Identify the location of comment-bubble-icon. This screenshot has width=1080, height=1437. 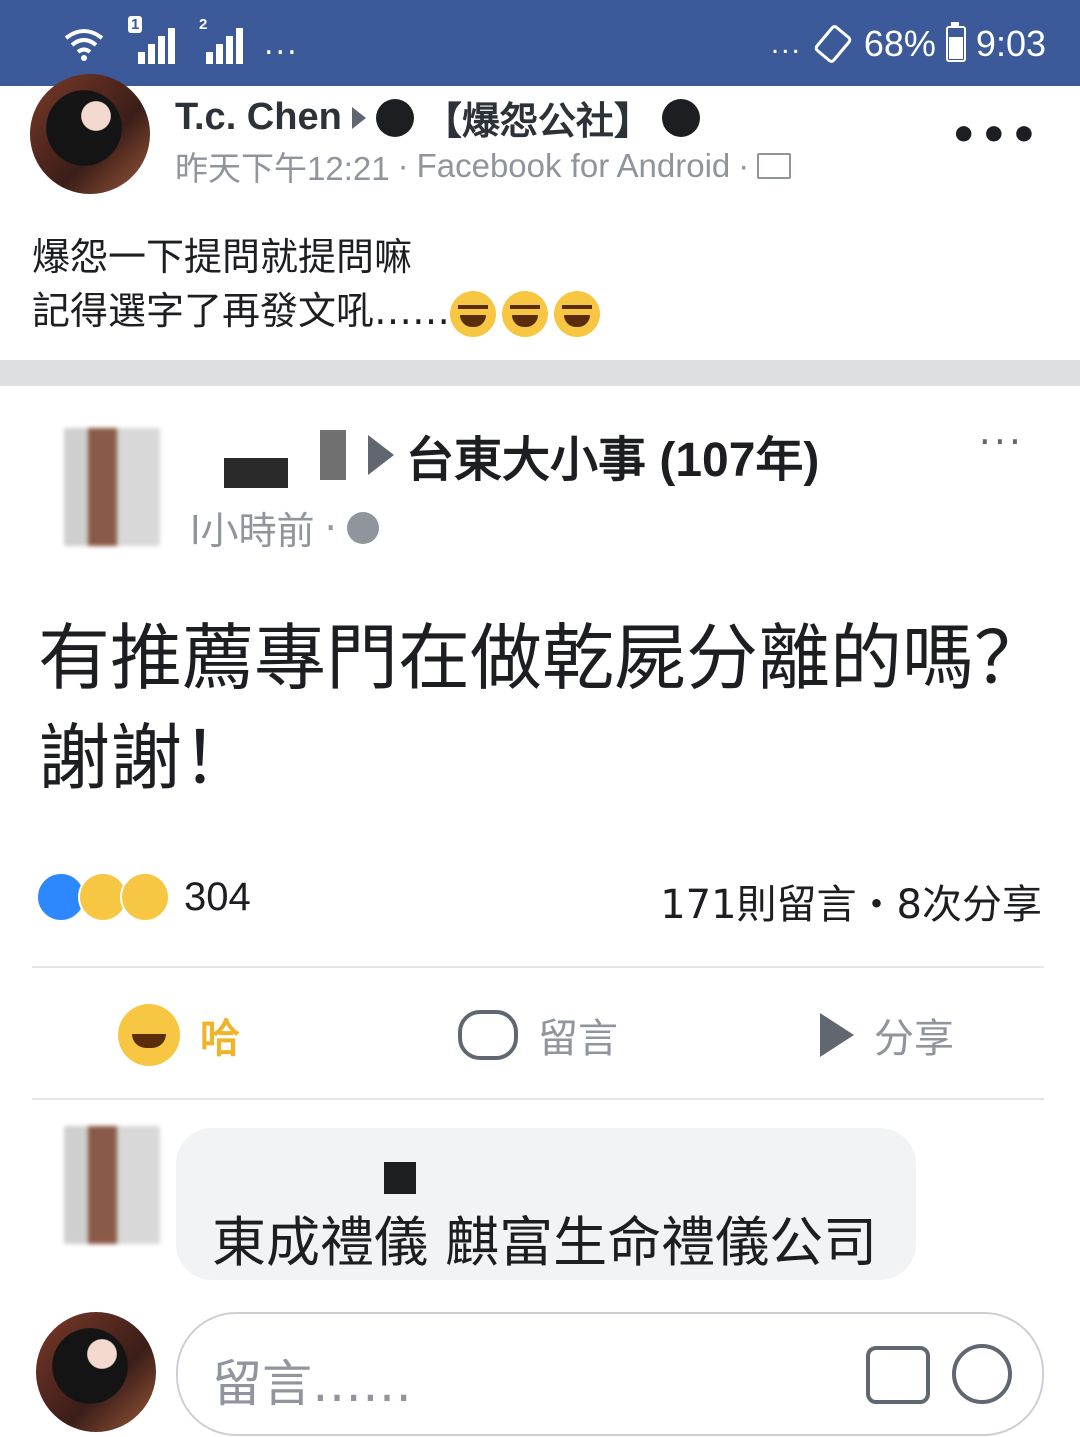
(488, 1035).